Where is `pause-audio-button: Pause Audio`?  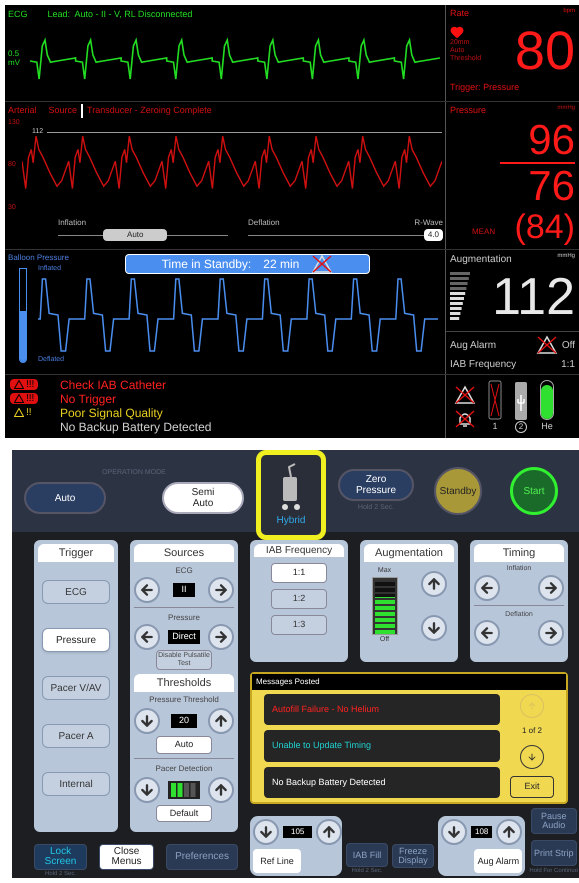
pause-audio-button: Pause Audio is located at coordinates (553, 821).